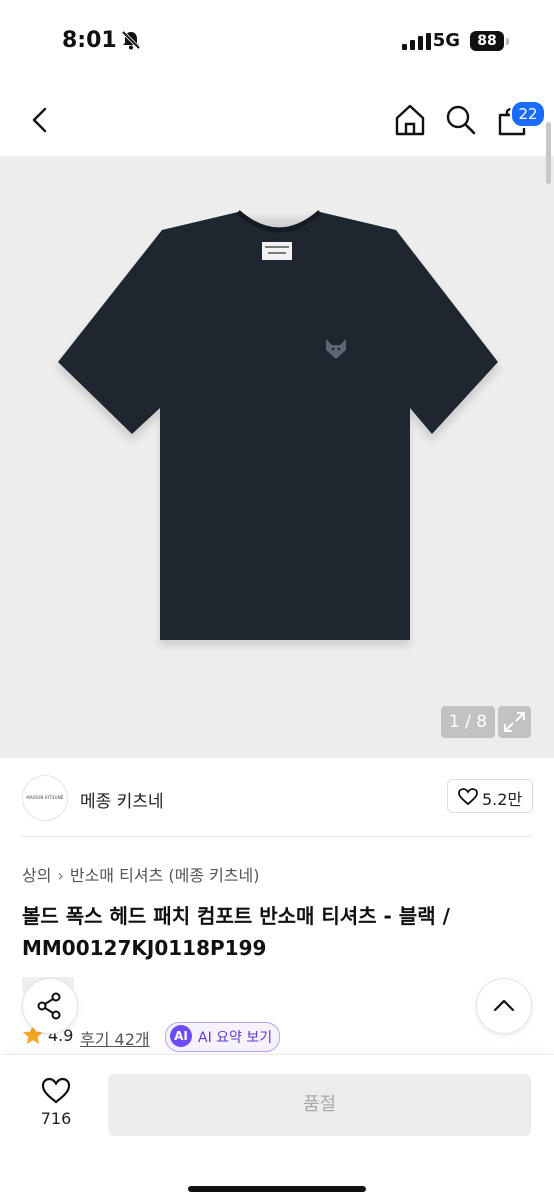 The image size is (554, 1201). I want to click on brand-row: MAISON KITSUNÉ 메종 키츠네 5.2만, so click(277, 806).